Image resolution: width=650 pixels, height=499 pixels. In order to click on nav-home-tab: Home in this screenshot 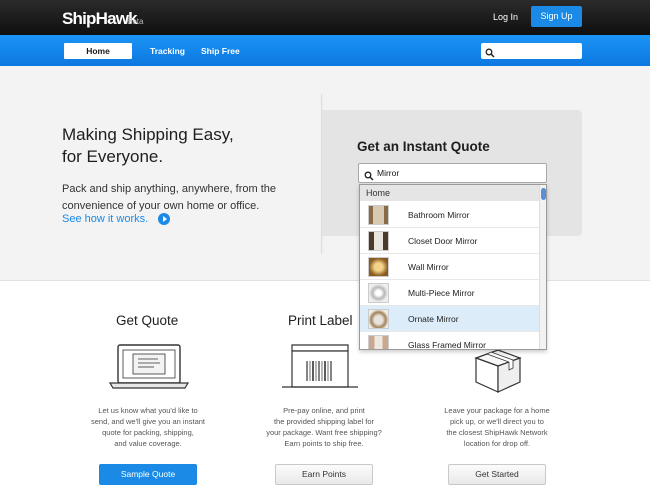, I will do `click(98, 51)`.